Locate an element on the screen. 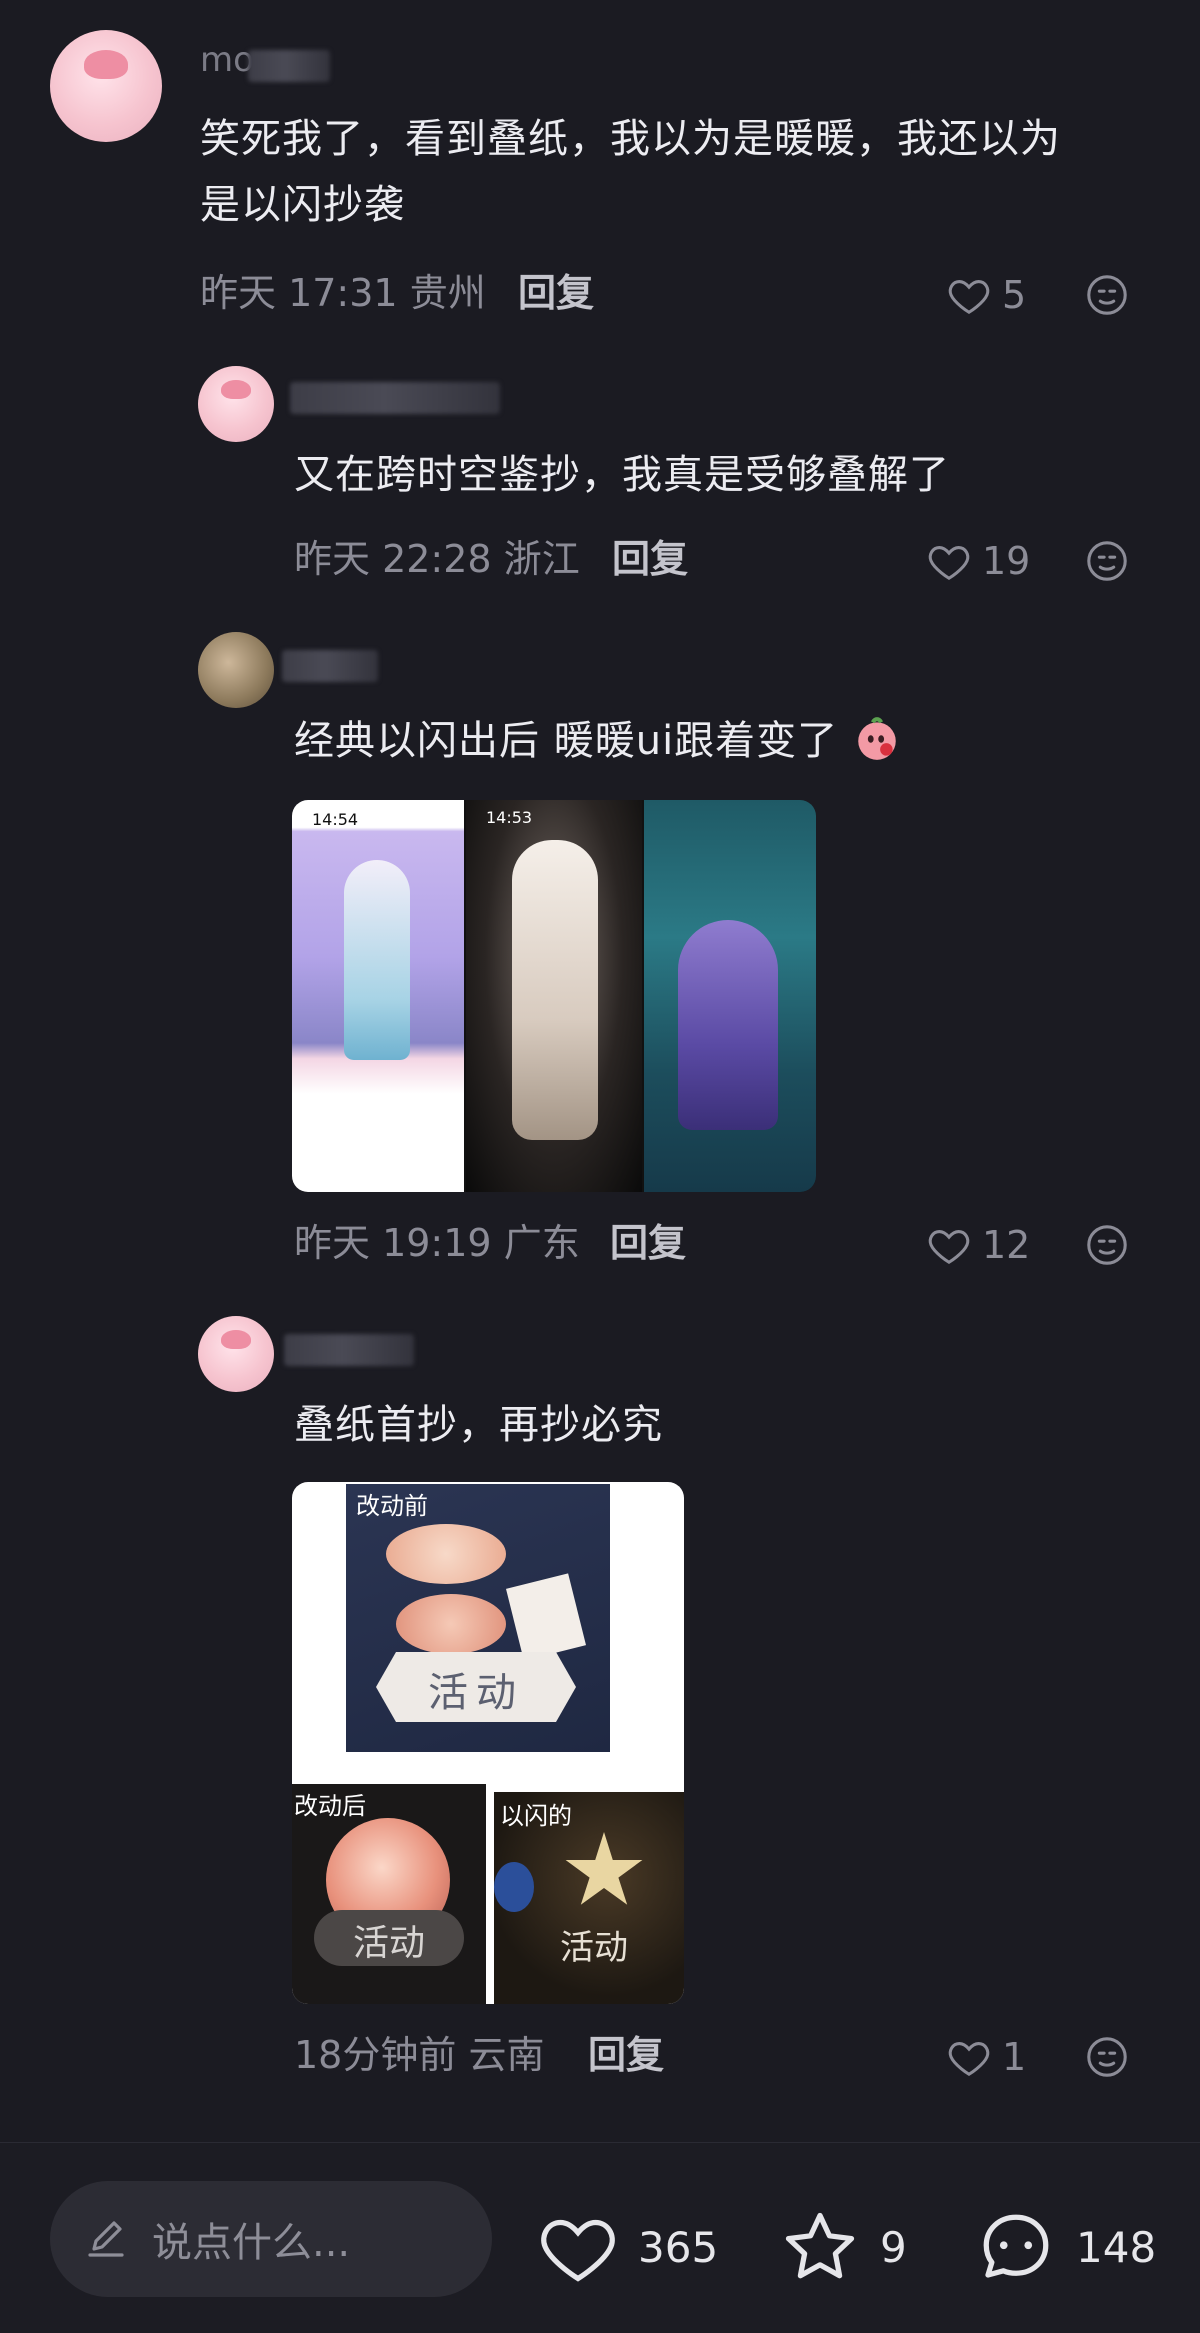 The width and height of the screenshot is (1200, 2333). before-label: 改动前 is located at coordinates (392, 1506).